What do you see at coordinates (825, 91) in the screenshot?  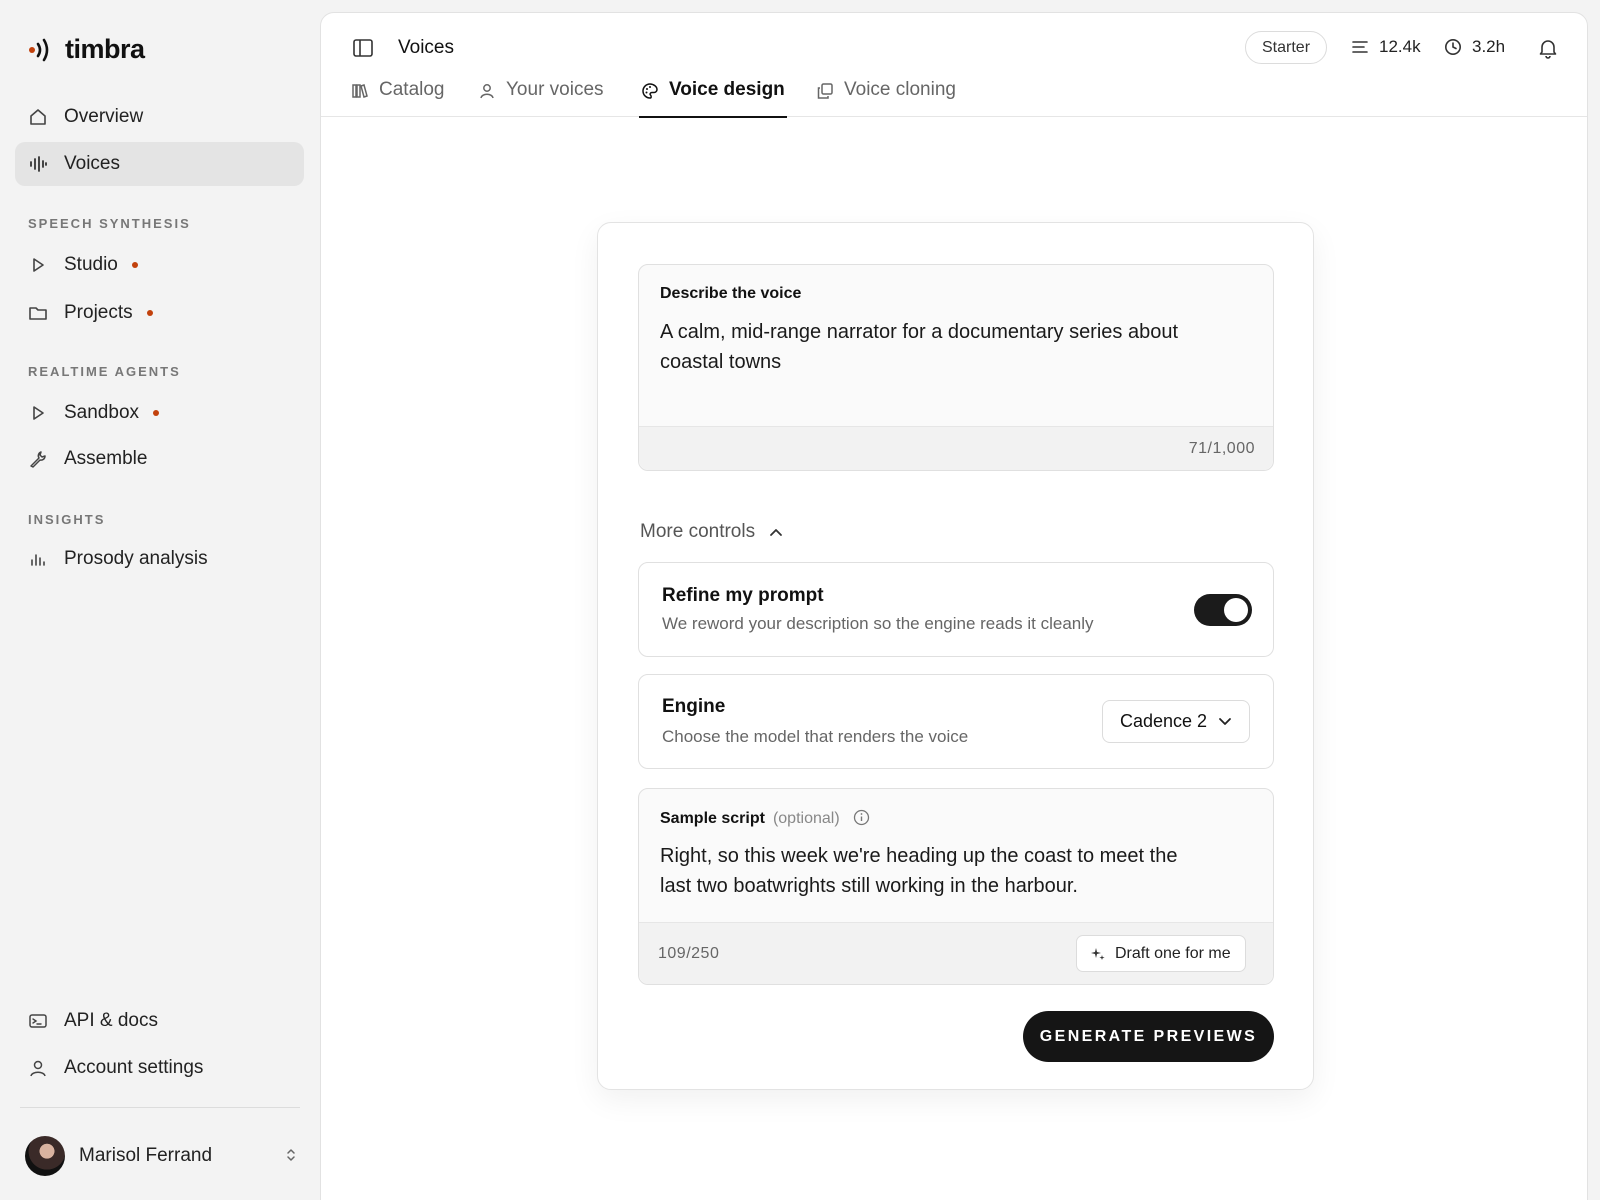 I see `copy-icon` at bounding box center [825, 91].